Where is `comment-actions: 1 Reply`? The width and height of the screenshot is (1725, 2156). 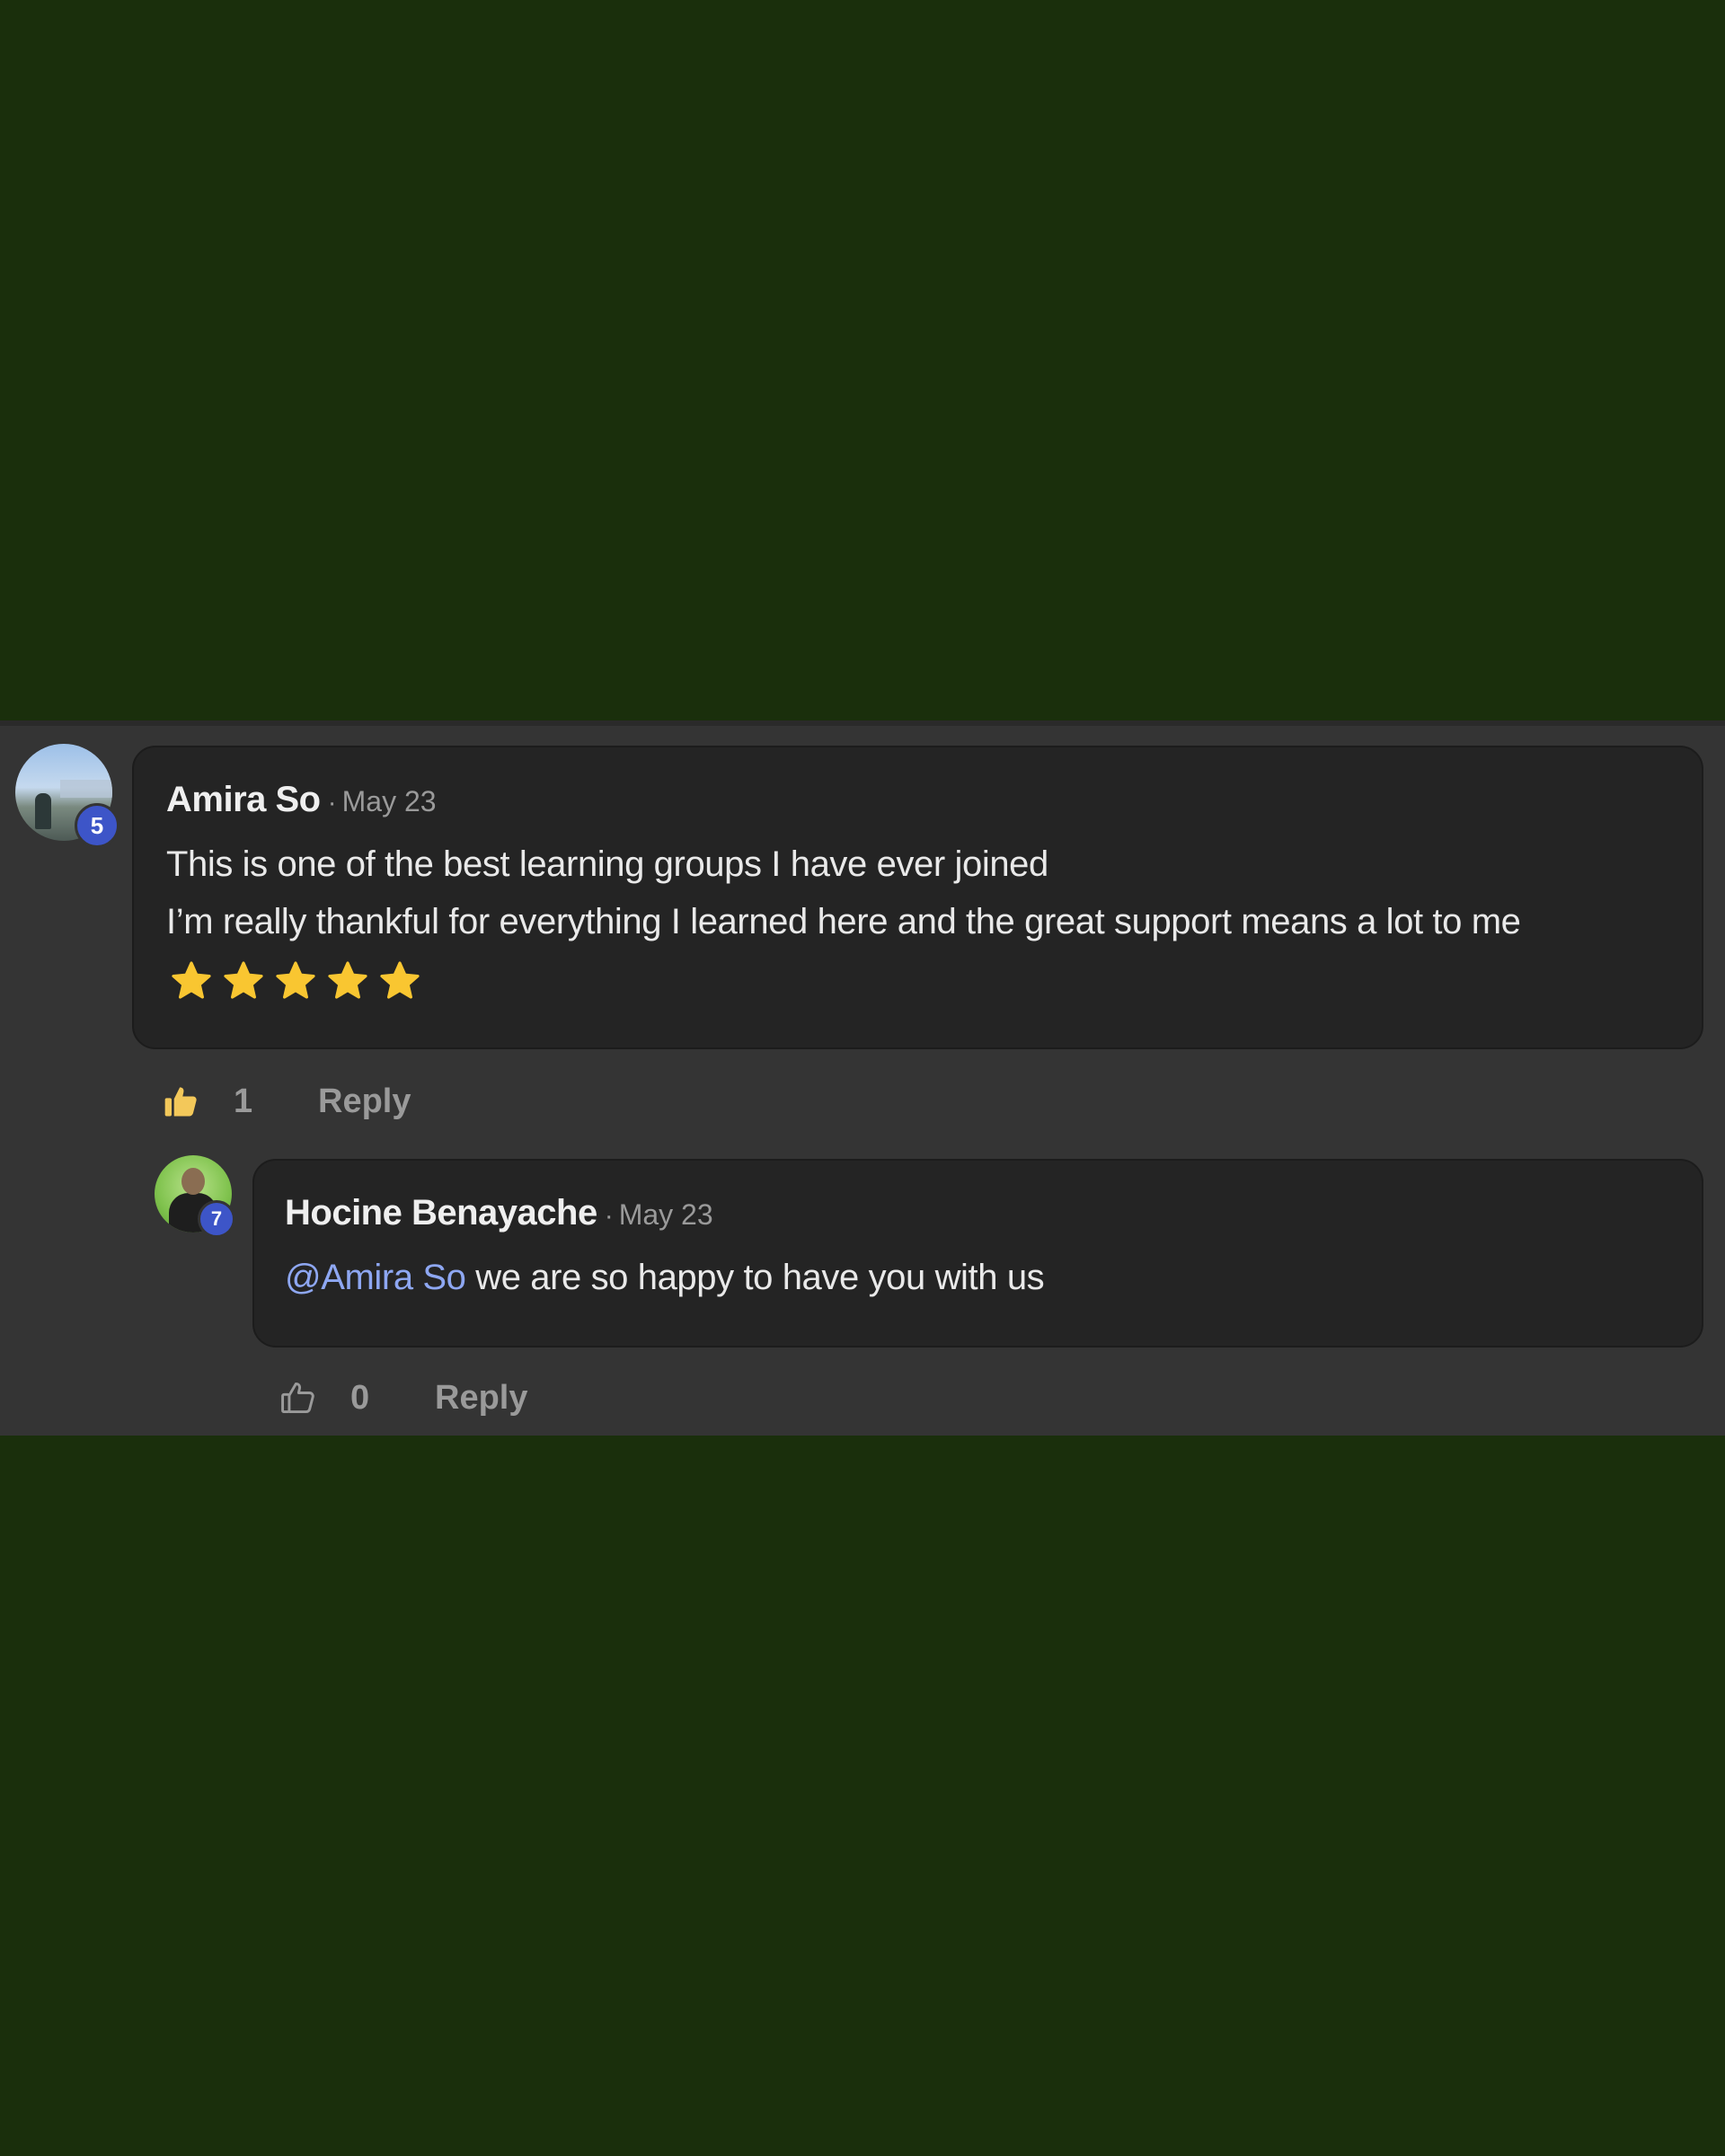 comment-actions: 1 Reply is located at coordinates (286, 1102).